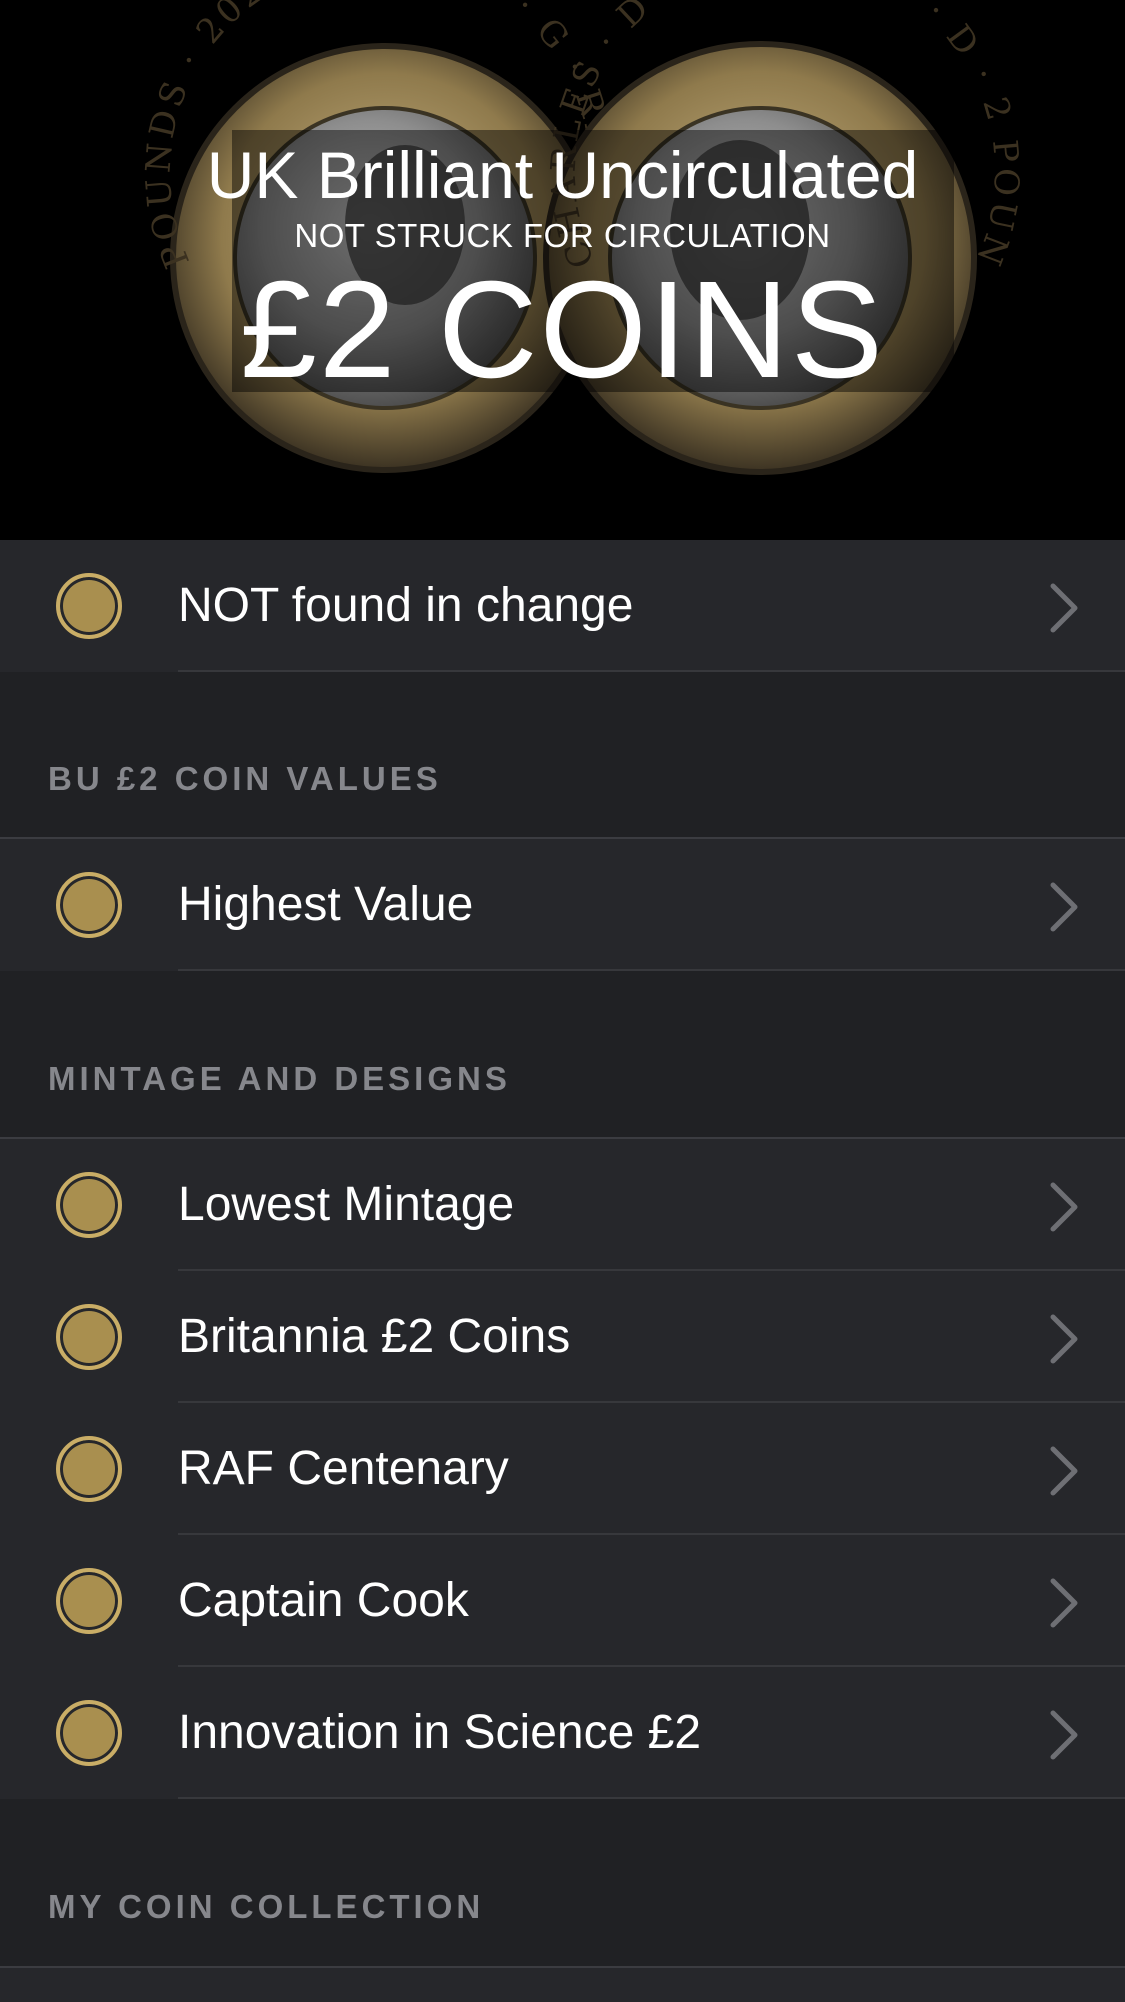 This screenshot has height=2002, width=1125. I want to click on list-item-label: NOT found in change, so click(406, 605).